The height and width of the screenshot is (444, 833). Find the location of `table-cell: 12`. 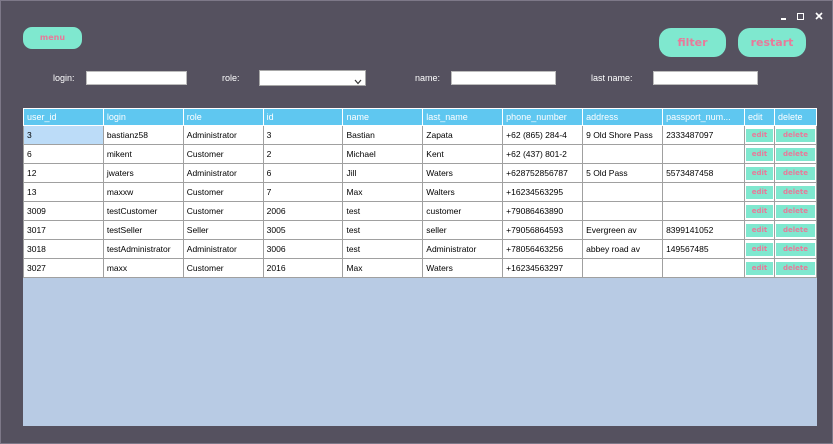

table-cell: 12 is located at coordinates (63, 173).